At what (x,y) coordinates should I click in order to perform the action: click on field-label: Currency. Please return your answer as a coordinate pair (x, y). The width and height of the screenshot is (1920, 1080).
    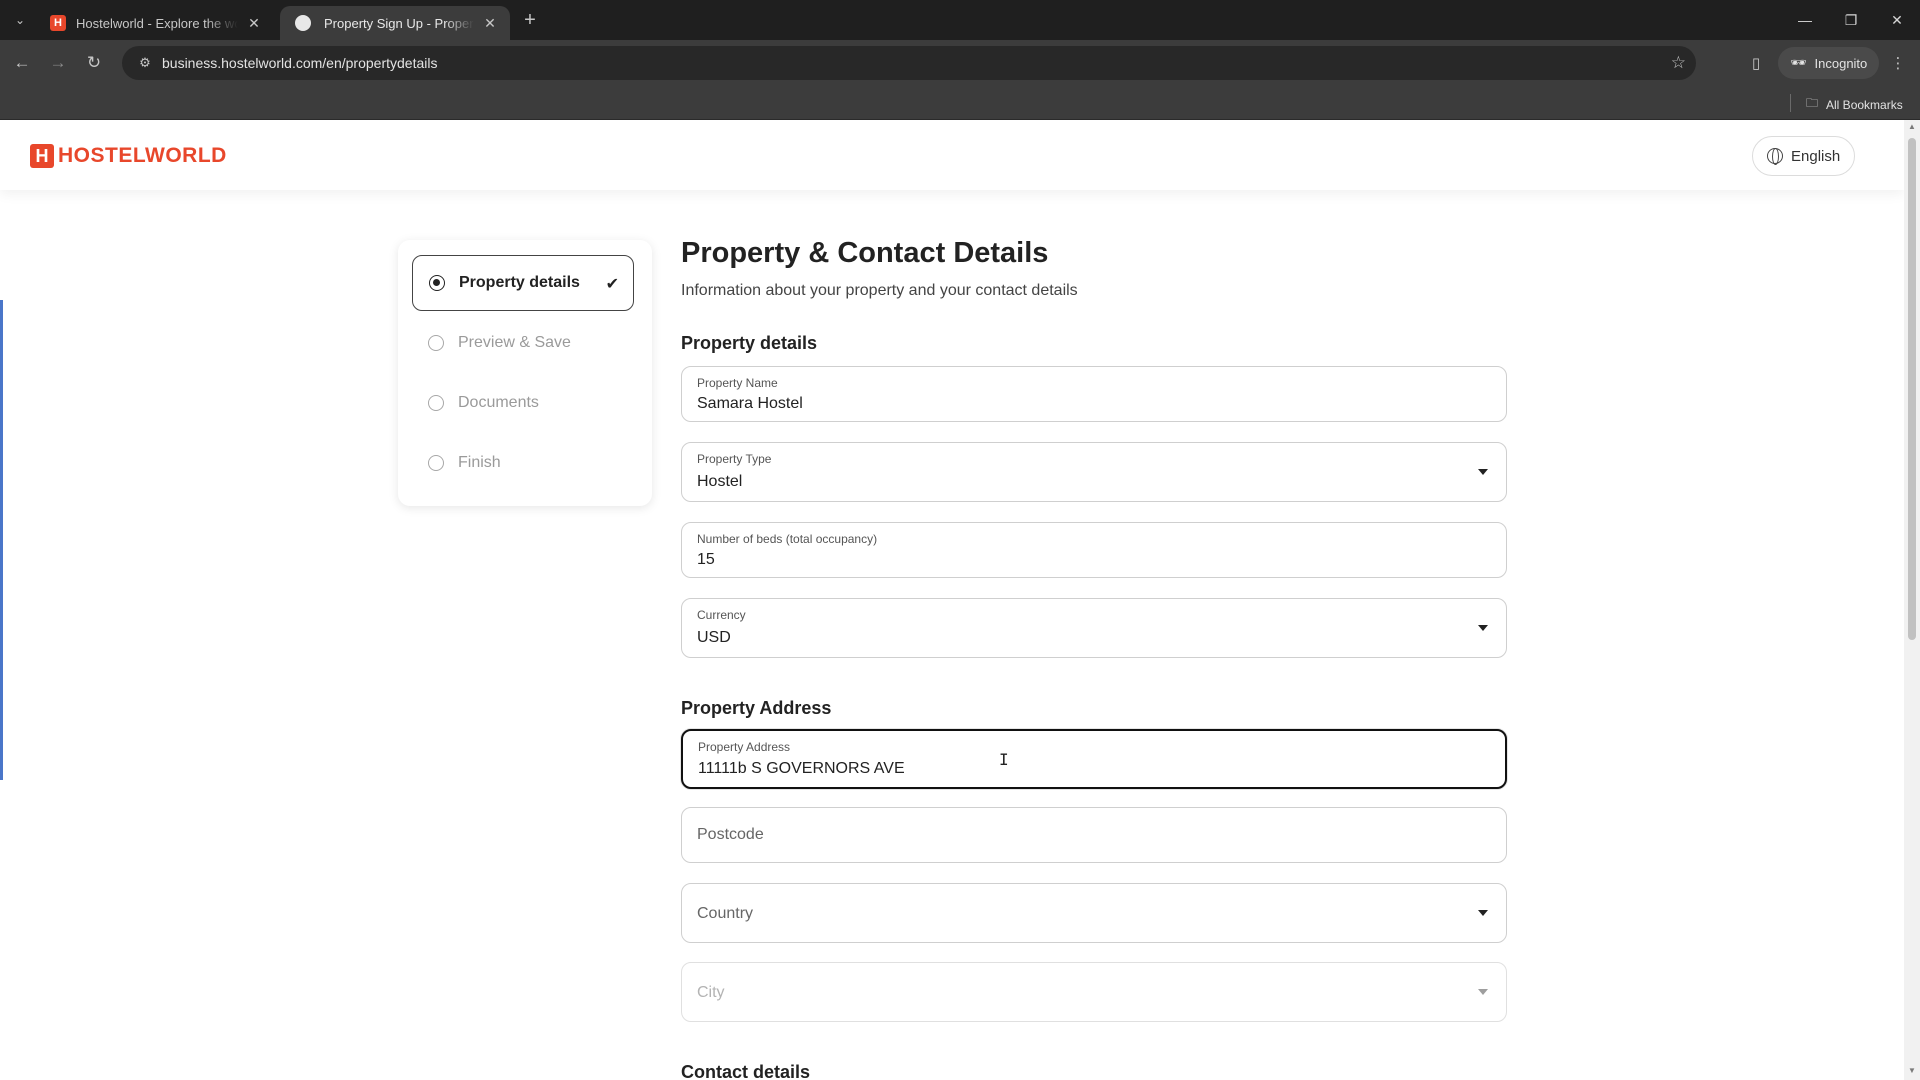
    Looking at the image, I should click on (721, 615).